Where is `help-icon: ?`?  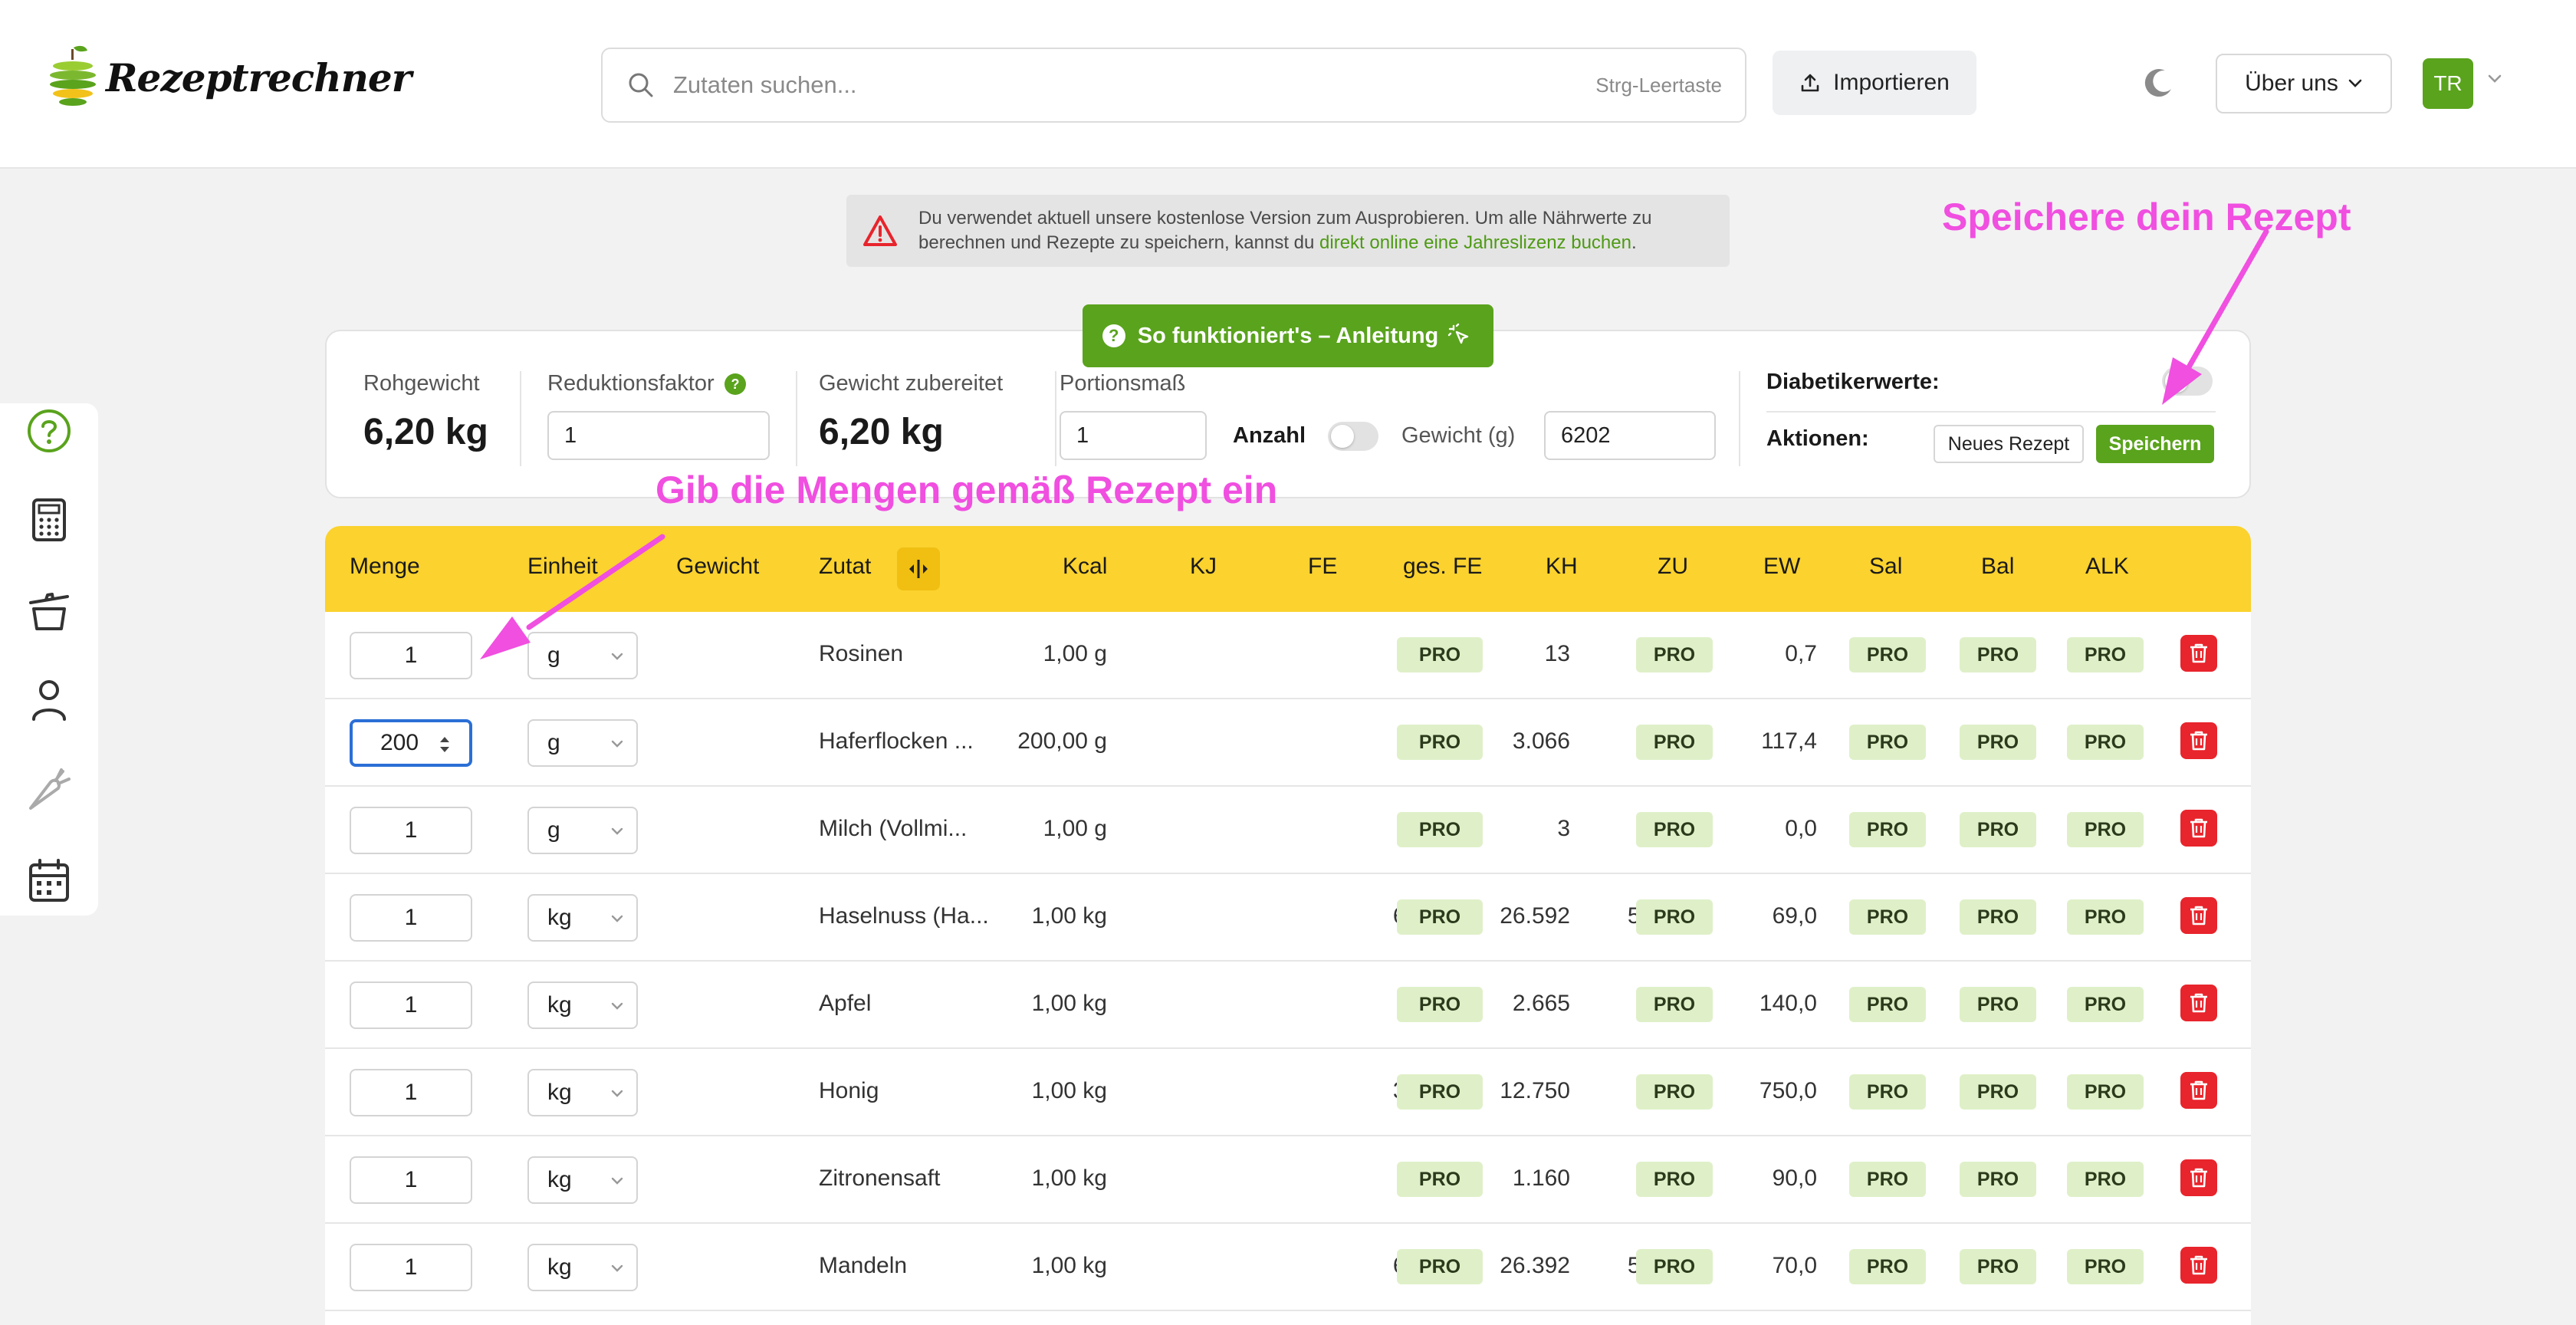 help-icon: ? is located at coordinates (735, 385).